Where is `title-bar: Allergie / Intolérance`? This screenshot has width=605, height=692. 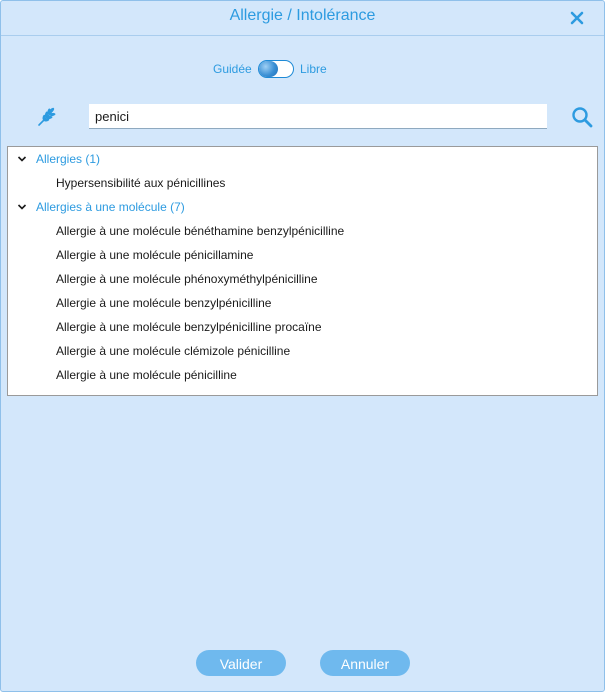
title-bar: Allergie / Intolérance is located at coordinates (302, 18).